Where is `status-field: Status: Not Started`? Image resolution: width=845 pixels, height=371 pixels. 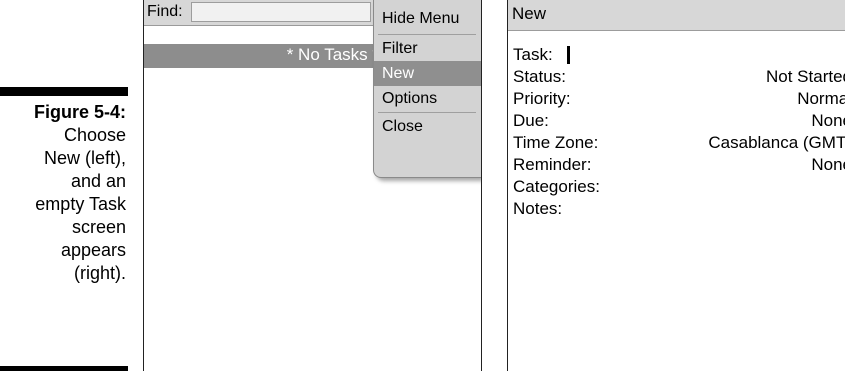 status-field: Status: Not Started is located at coordinates (679, 77).